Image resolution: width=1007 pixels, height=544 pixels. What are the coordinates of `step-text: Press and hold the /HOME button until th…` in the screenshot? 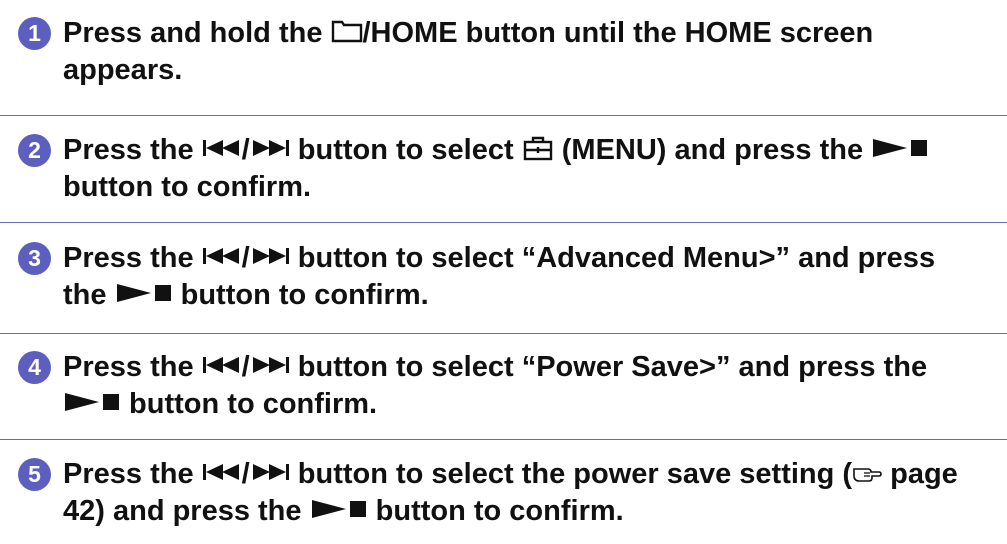 It's located at (515, 52).